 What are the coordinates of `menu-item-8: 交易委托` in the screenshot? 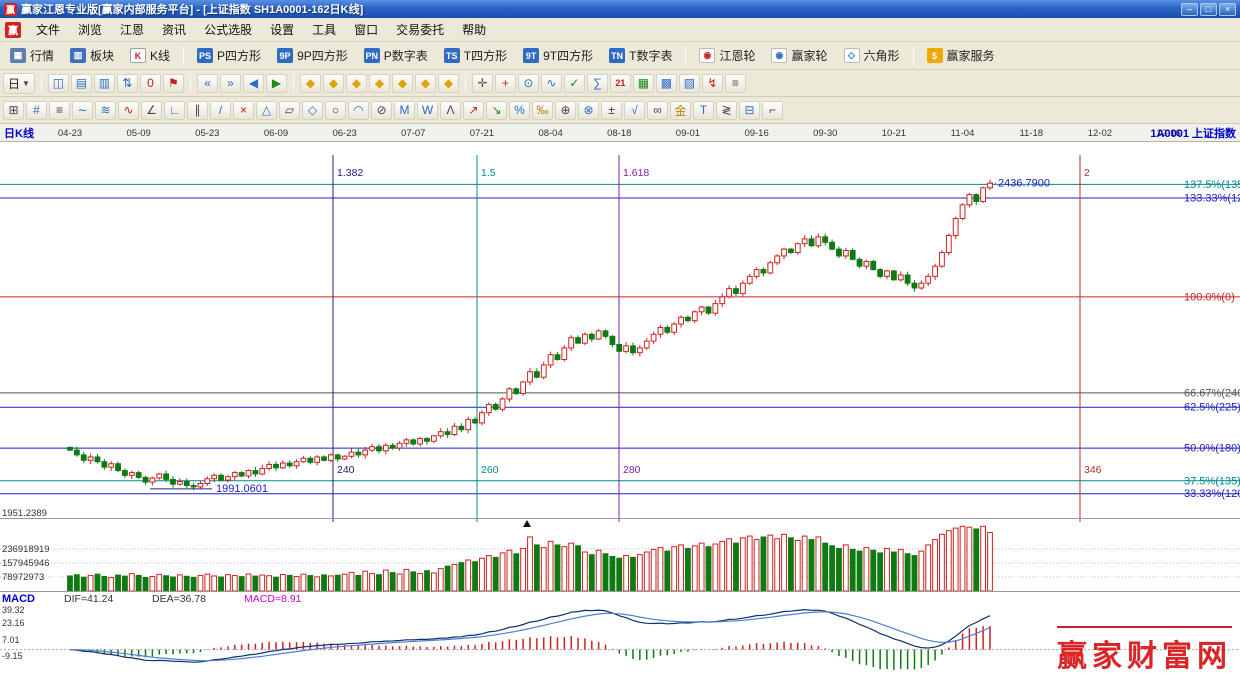 It's located at (420, 29).